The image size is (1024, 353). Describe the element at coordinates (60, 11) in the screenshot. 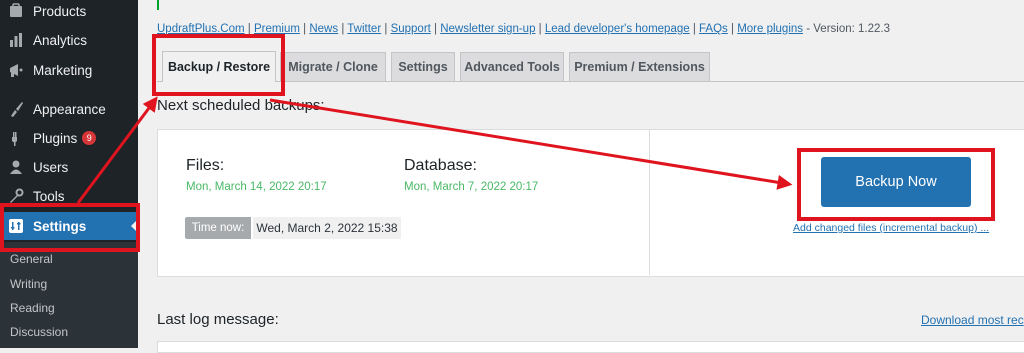

I see `sidebar-item-label: Products` at that location.